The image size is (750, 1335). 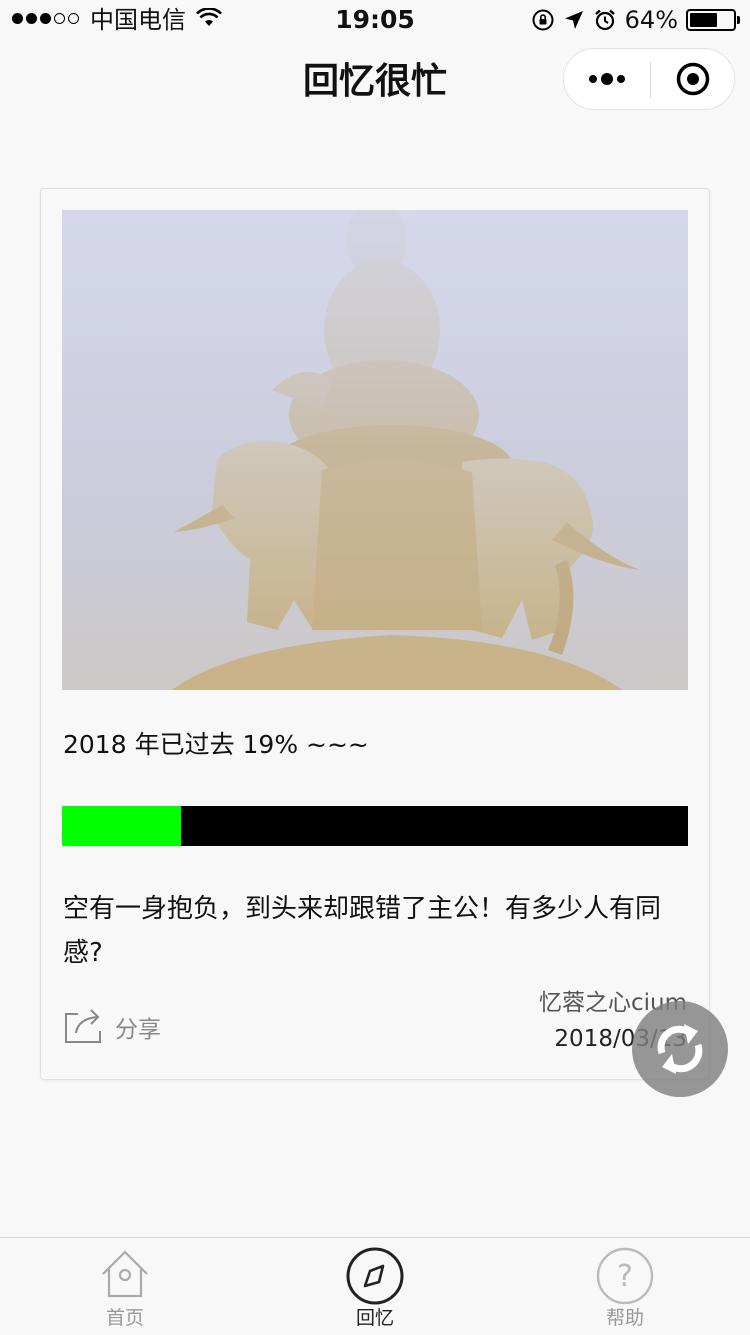 I want to click on compass-icon, so click(x=375, y=1276).